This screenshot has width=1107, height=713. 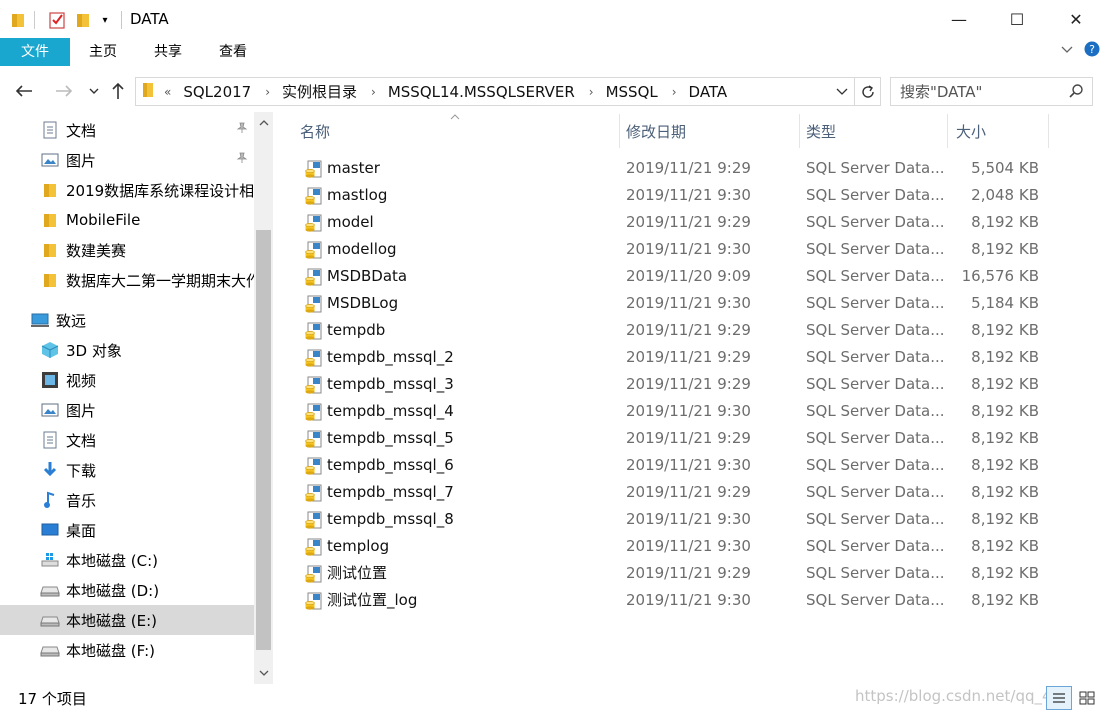 What do you see at coordinates (160, 190) in the screenshot?
I see `sidebar-item-label: 2019数据库系统课程设计相` at bounding box center [160, 190].